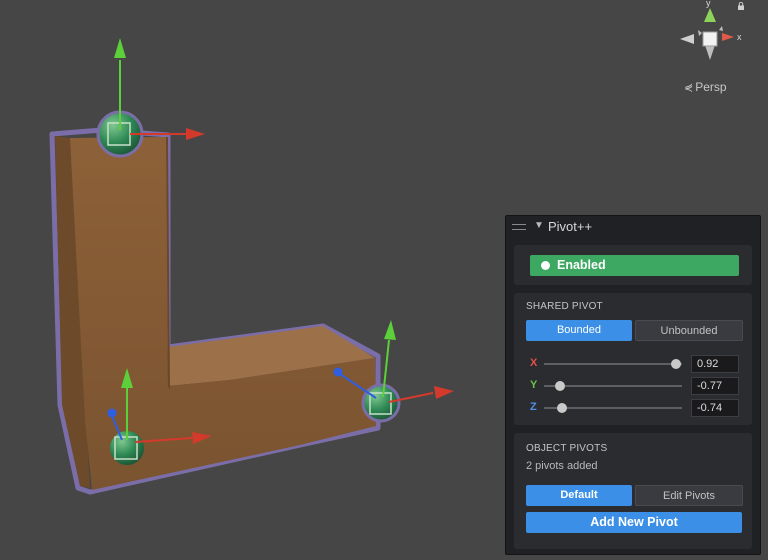 The image size is (768, 560). Describe the element at coordinates (567, 448) in the screenshot. I see `object-pivots-title: OBJECT PIVOTS` at that location.